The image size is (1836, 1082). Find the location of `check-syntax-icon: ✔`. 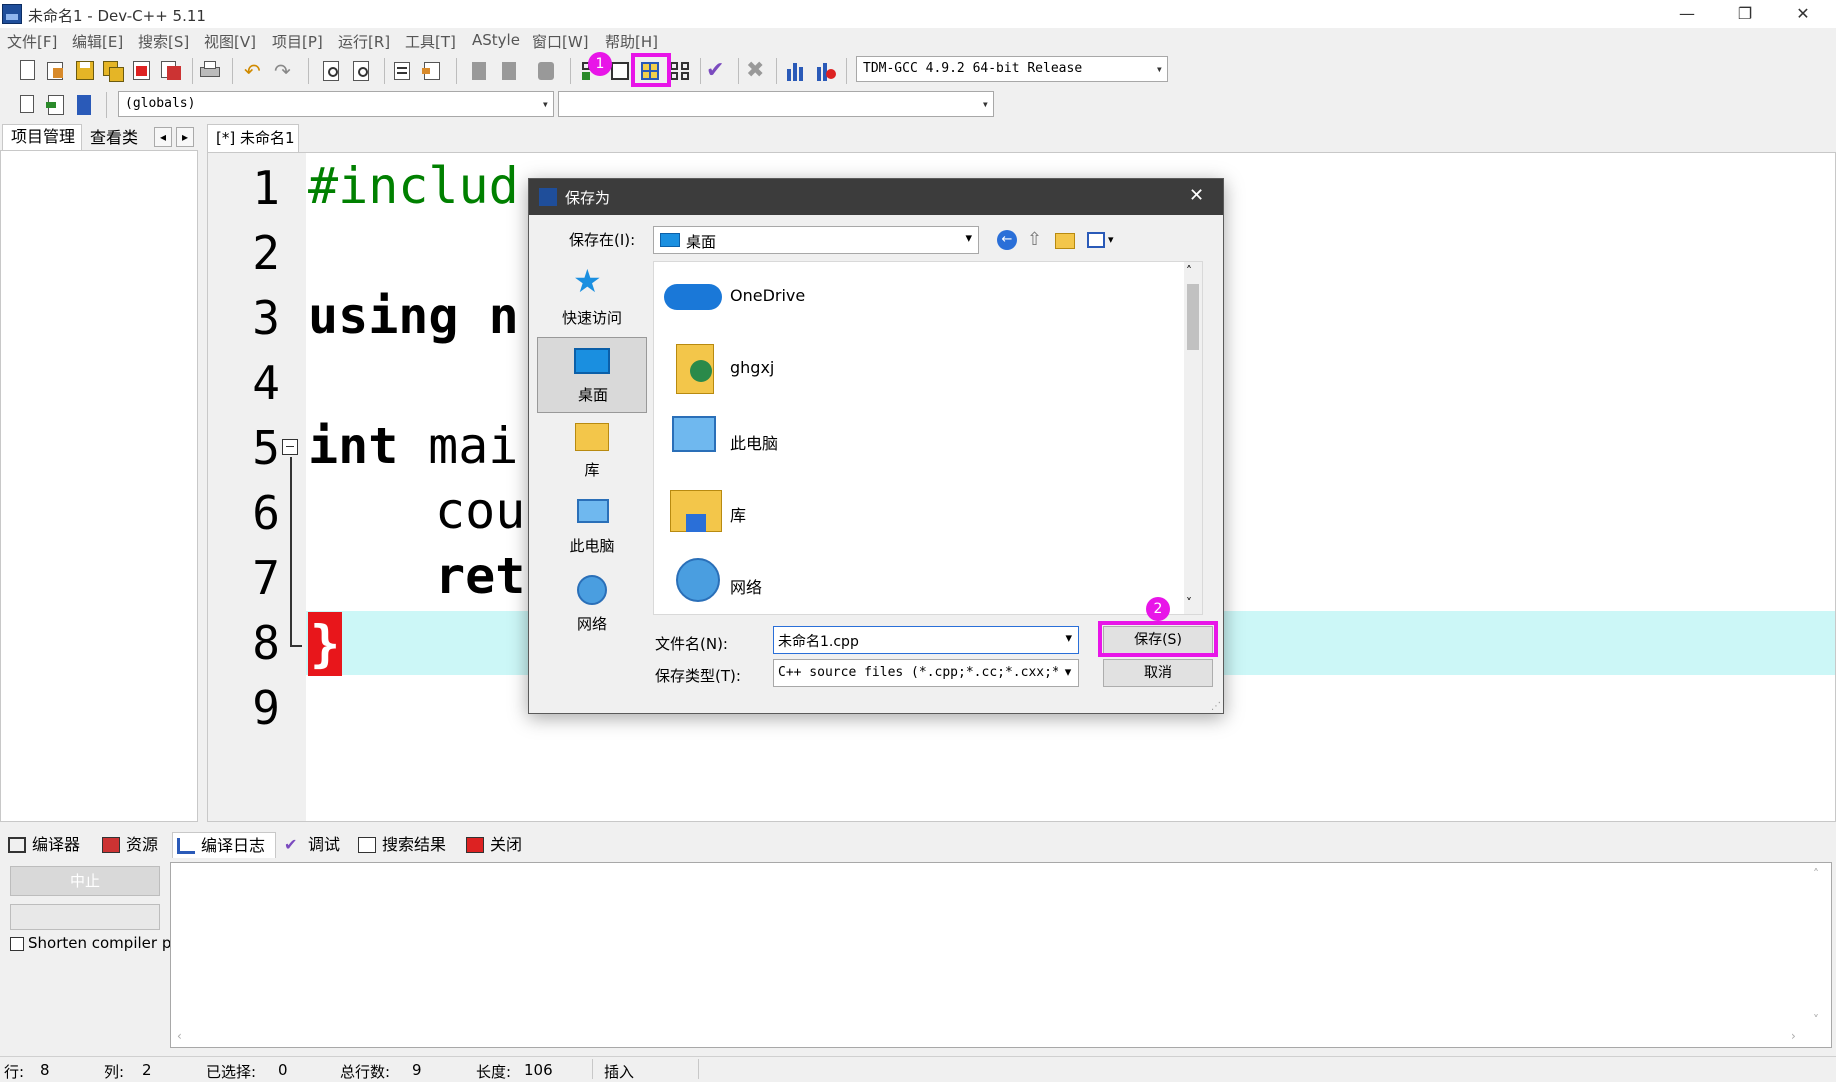

check-syntax-icon: ✔ is located at coordinates (718, 71).